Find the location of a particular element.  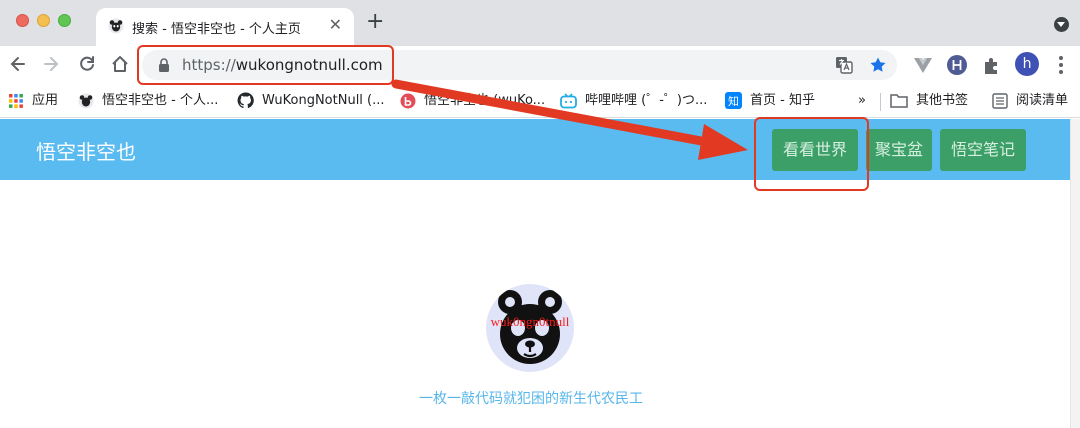

vue-devtools-icon is located at coordinates (923, 65).